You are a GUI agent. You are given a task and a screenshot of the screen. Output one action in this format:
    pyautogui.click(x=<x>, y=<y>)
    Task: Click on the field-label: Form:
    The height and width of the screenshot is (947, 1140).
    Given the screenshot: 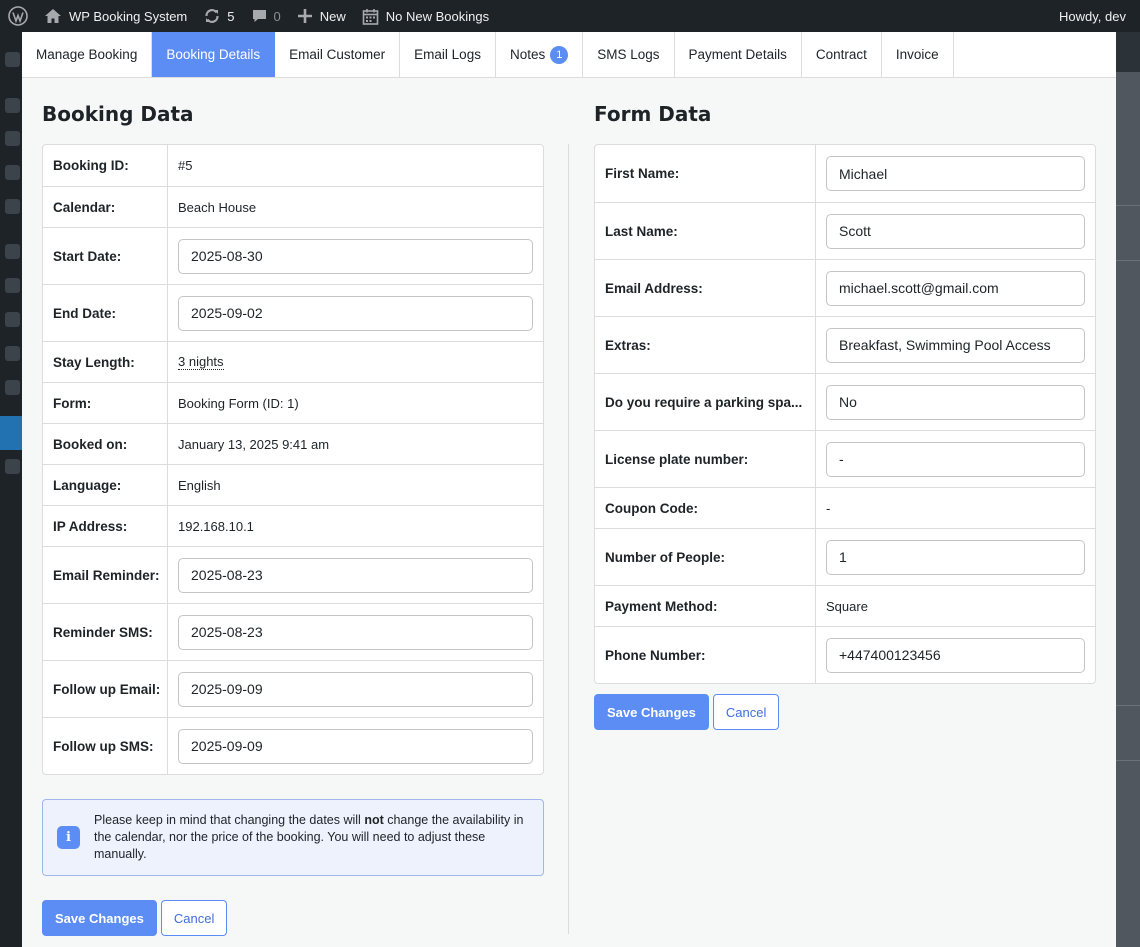 What is the action you would take?
    pyautogui.click(x=105, y=403)
    